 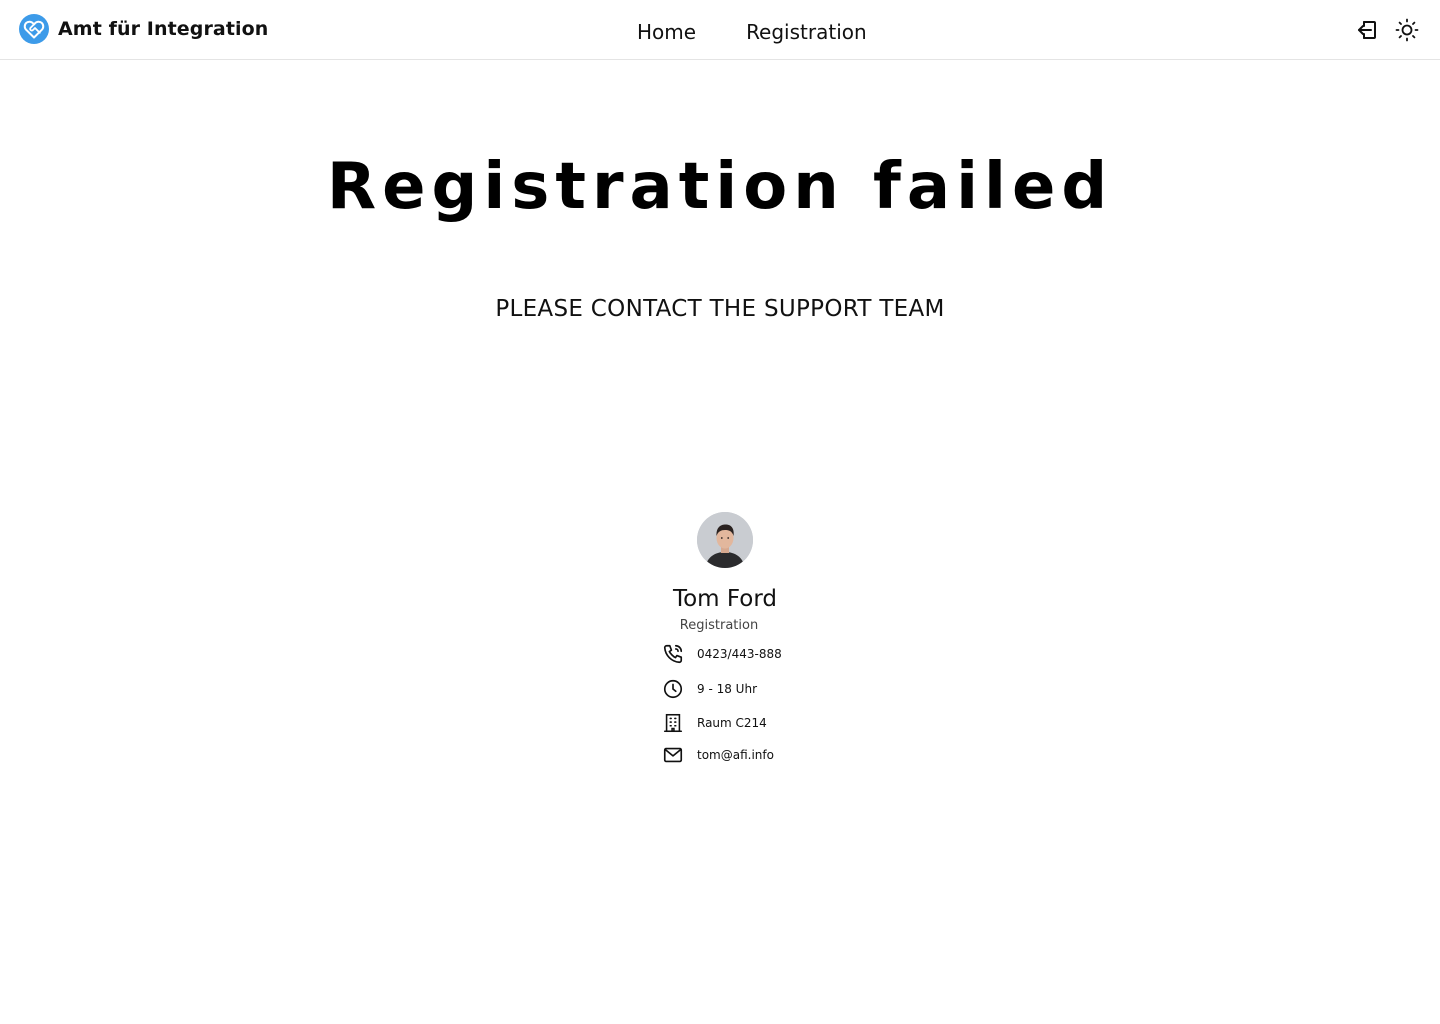 What do you see at coordinates (725, 540) in the screenshot?
I see `avatar` at bounding box center [725, 540].